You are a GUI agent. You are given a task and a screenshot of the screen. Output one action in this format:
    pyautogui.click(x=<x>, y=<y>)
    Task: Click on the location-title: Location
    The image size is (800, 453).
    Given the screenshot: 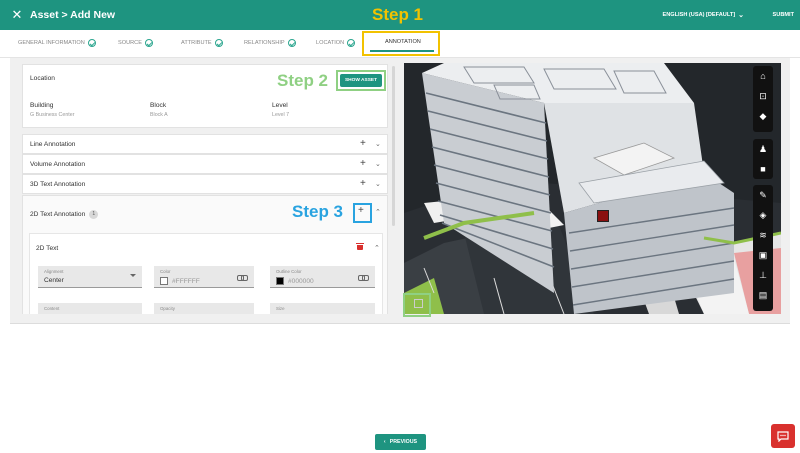 What is the action you would take?
    pyautogui.click(x=42, y=78)
    